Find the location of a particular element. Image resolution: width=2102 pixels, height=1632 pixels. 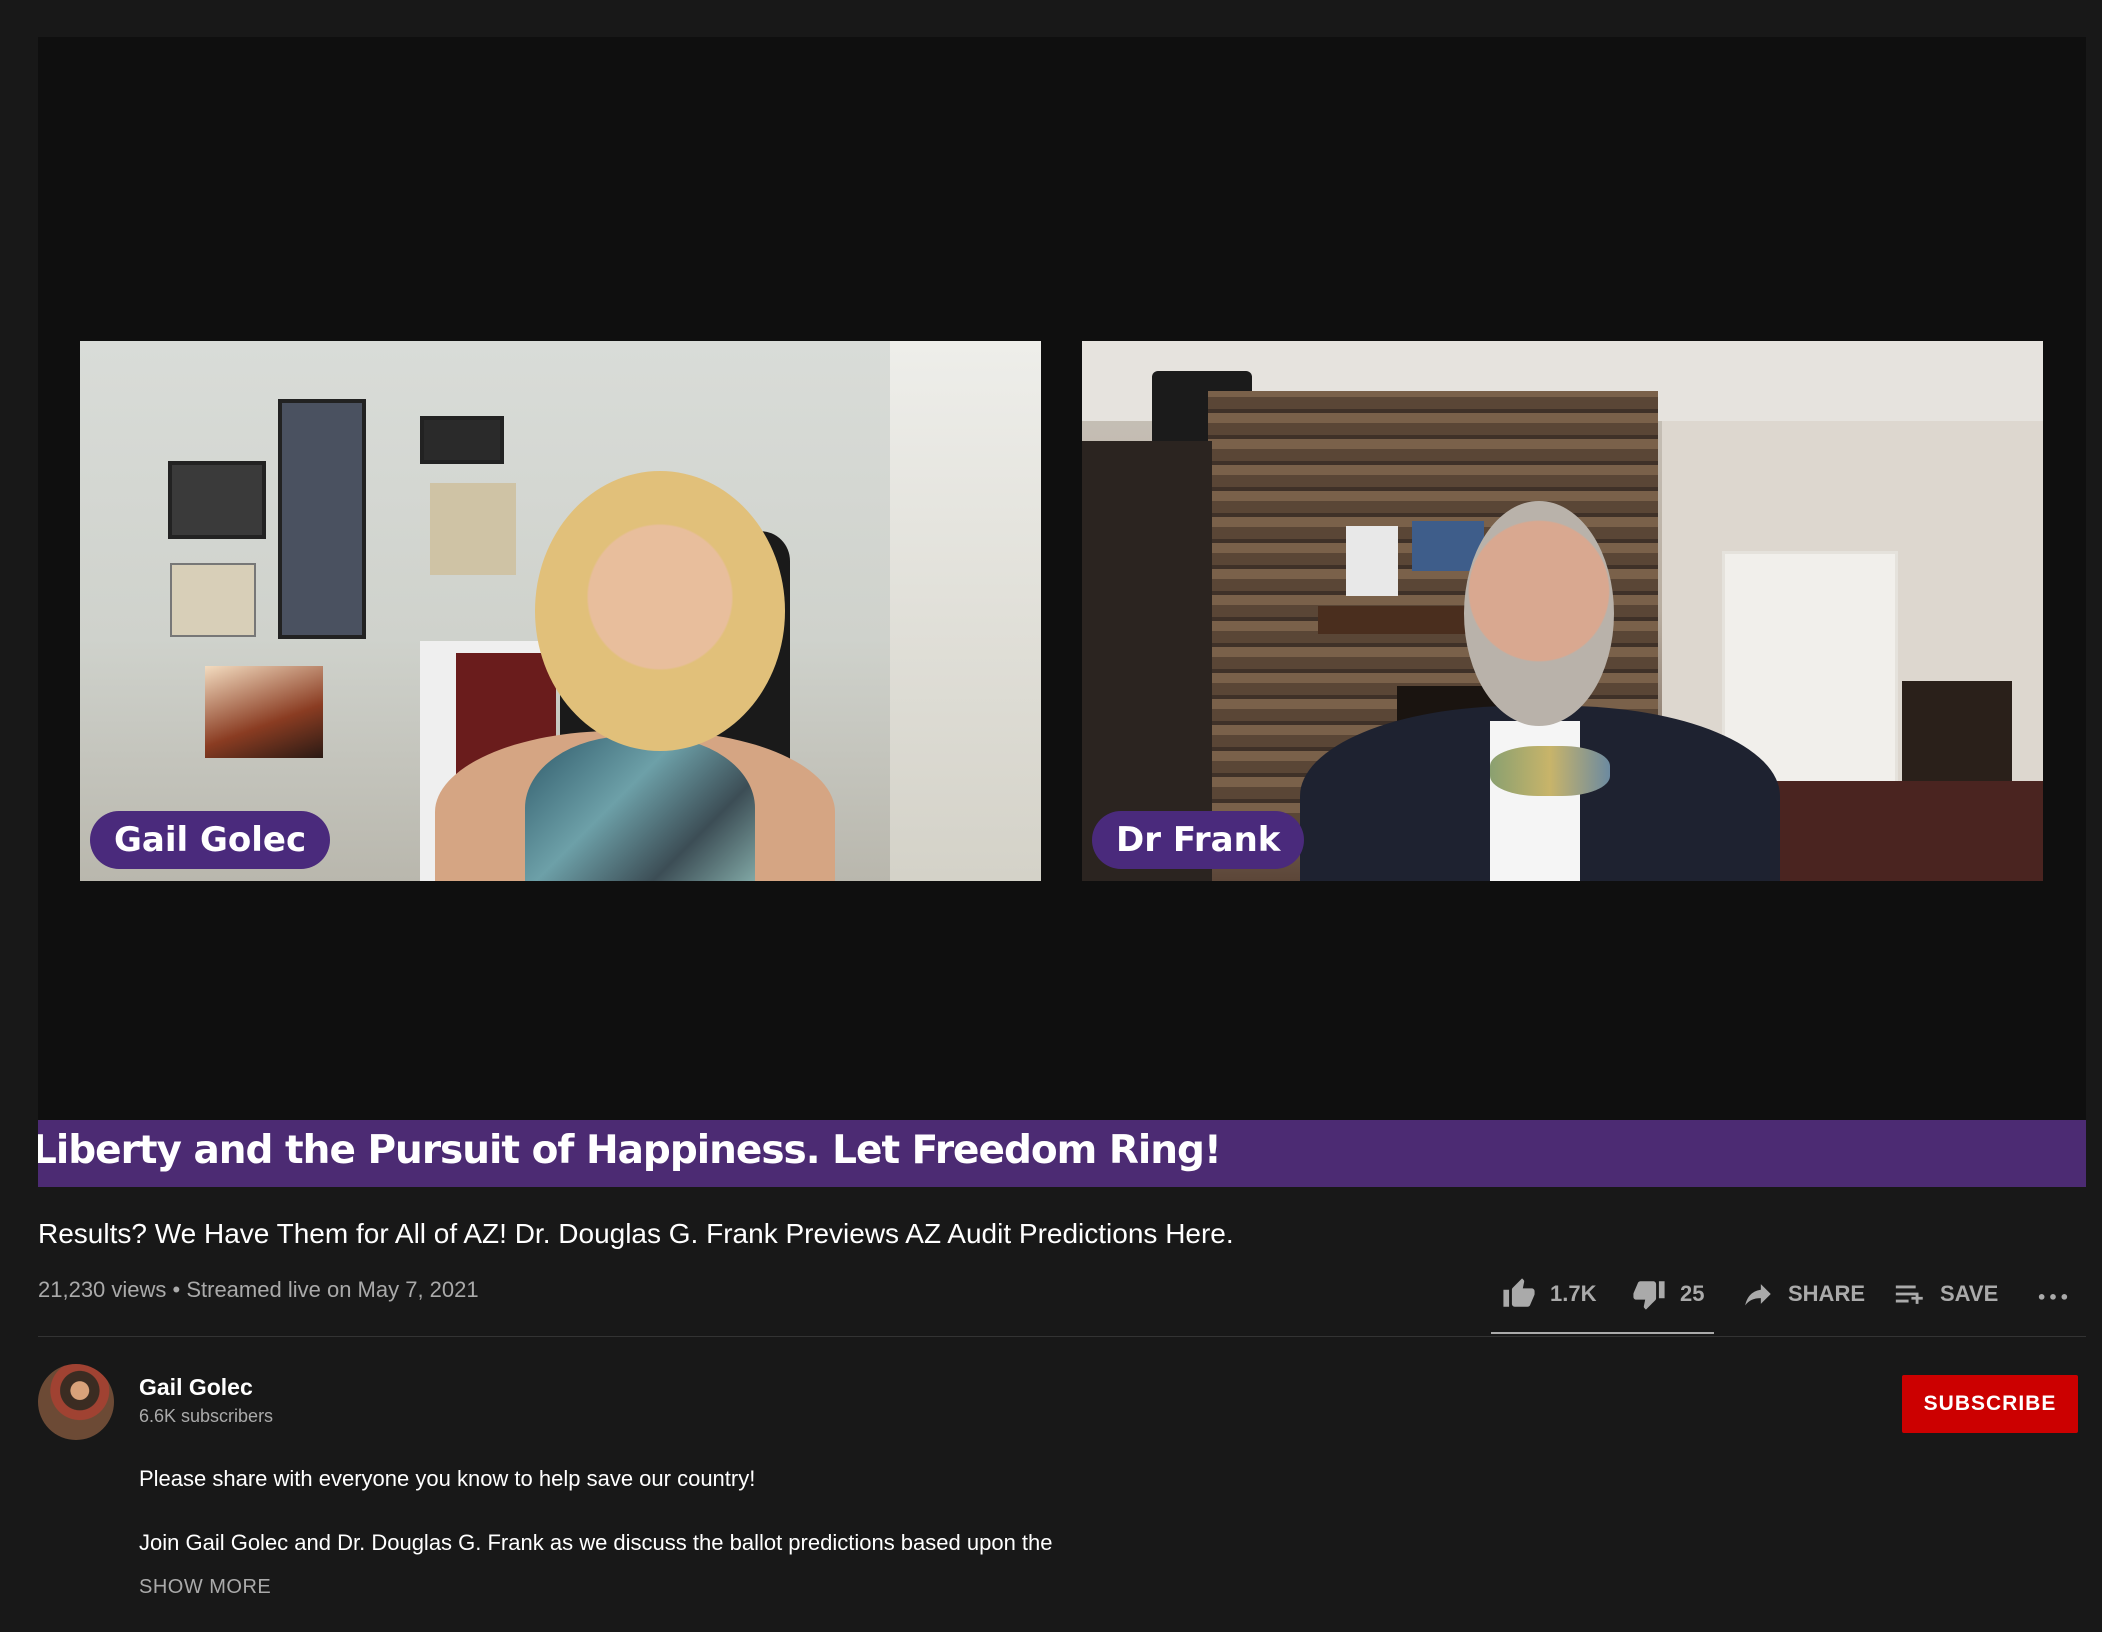

channel-name: Gail Golec is located at coordinates (196, 1387).